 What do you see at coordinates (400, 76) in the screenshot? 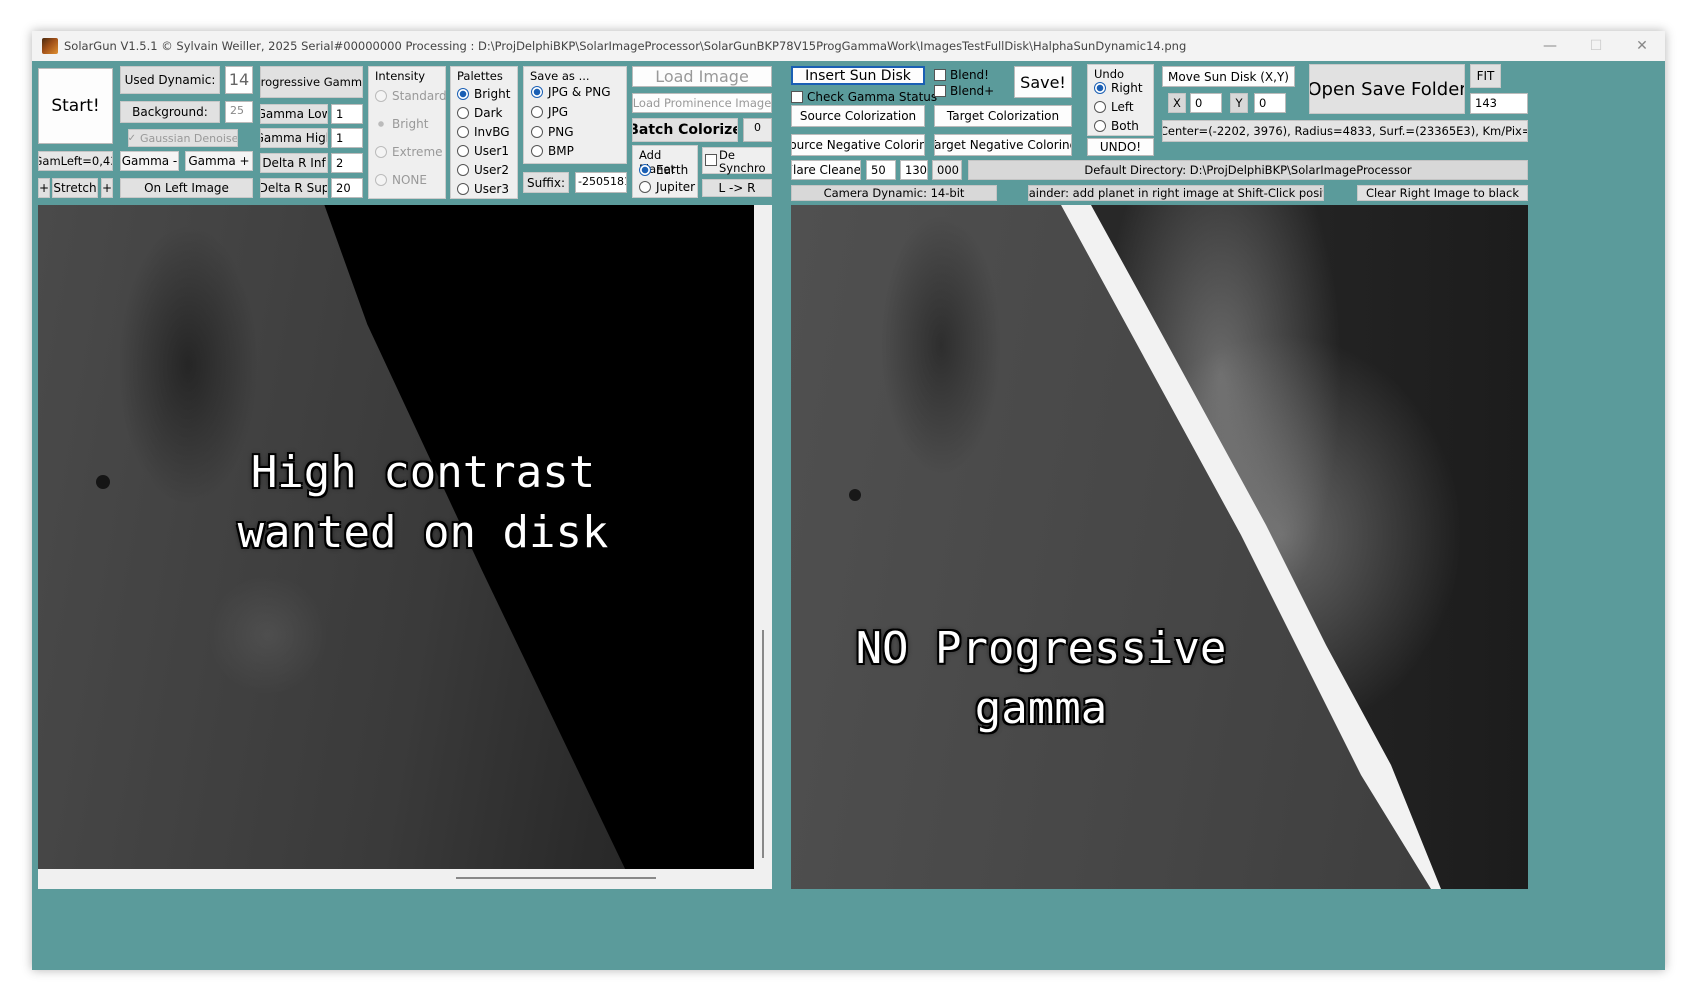
I see `intensity-title: Intensity` at bounding box center [400, 76].